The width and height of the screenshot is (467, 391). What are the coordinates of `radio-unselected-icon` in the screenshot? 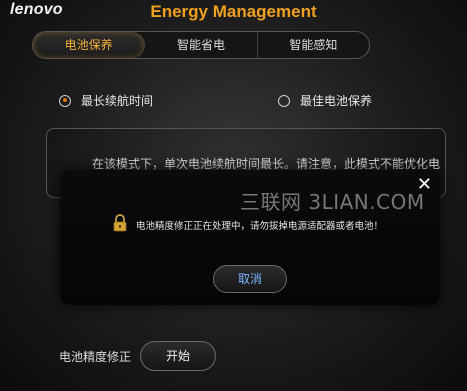 It's located at (284, 100).